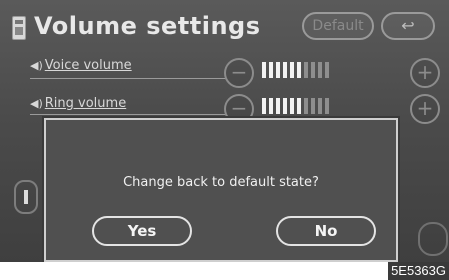 The width and height of the screenshot is (449, 280). I want to click on partial-plus-button, so click(433, 239).